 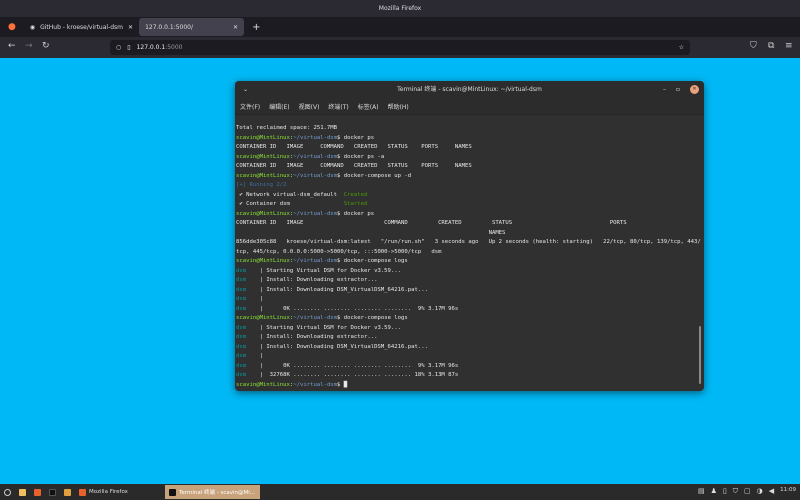 I want to click on menu-edit: 编辑(E), so click(x=279, y=106).